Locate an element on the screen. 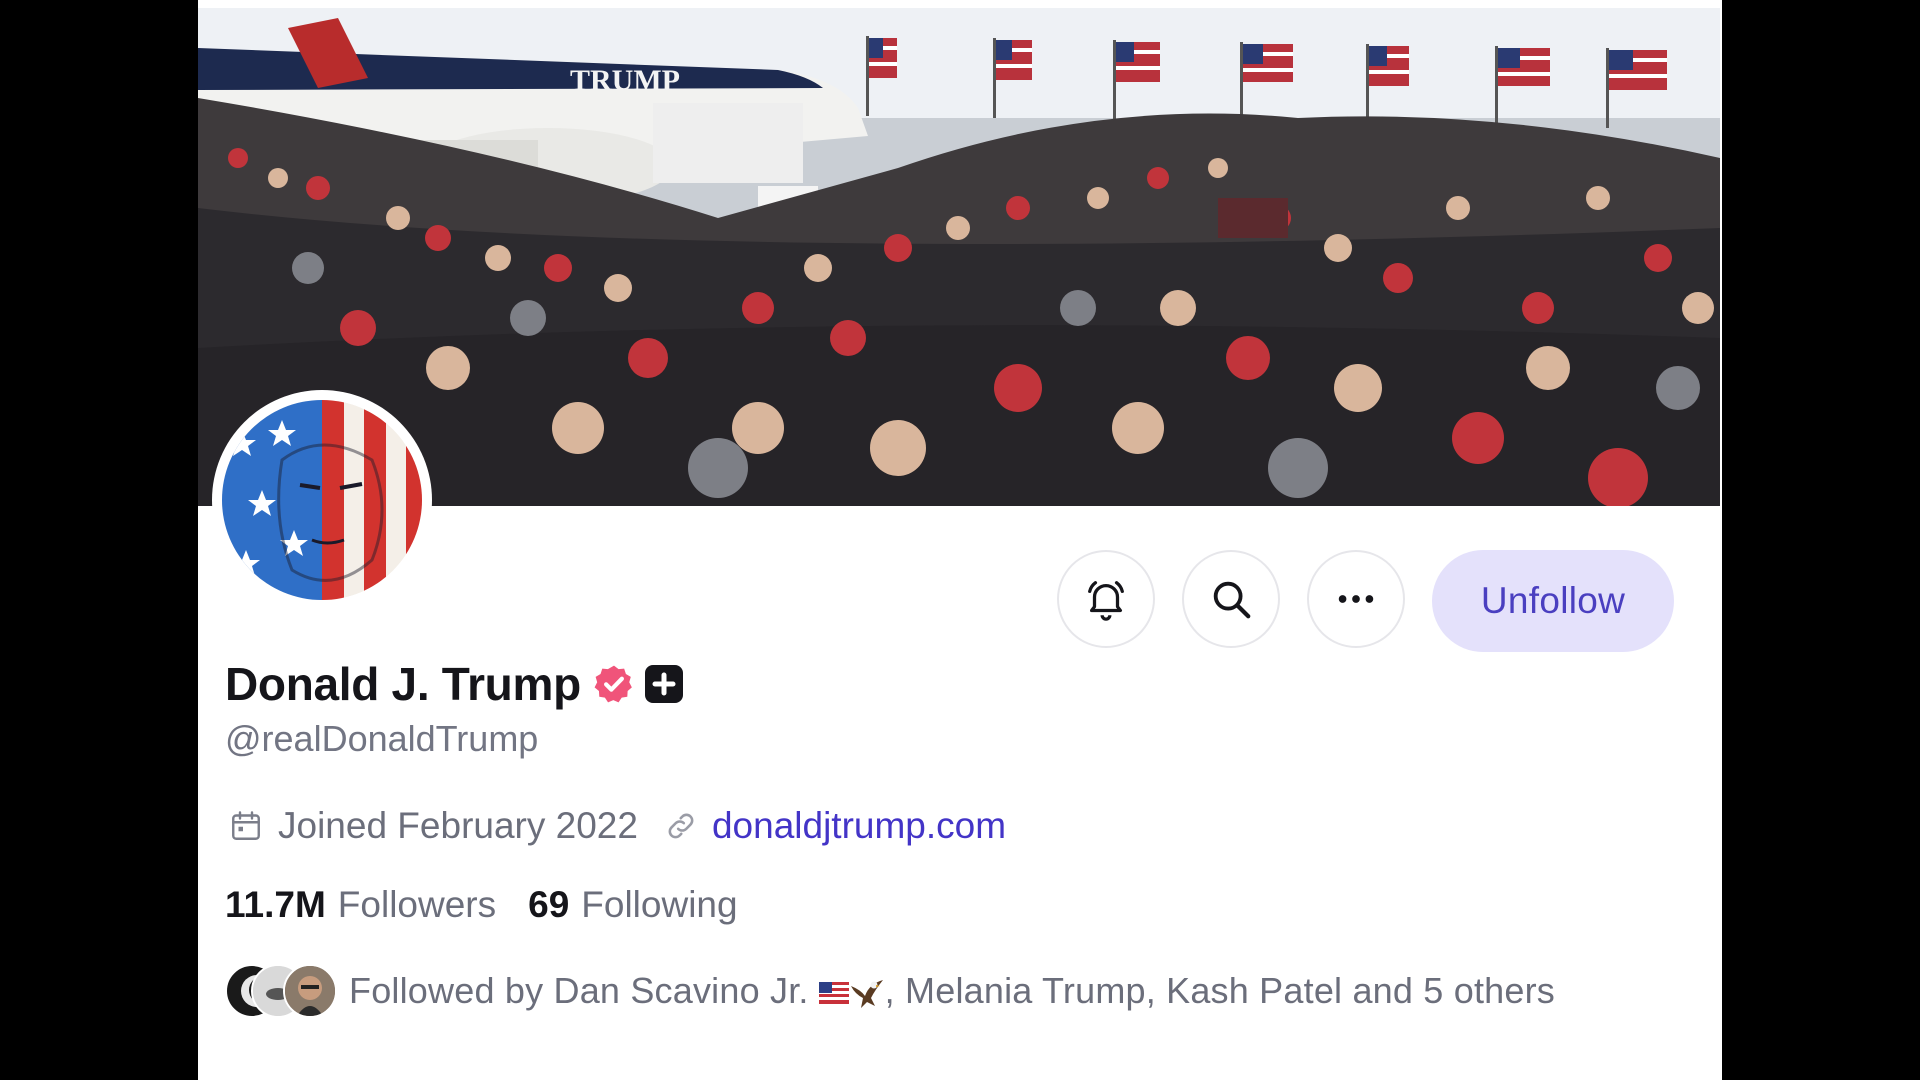  profile-meta-row: Joined February 2022 donaldjtrump.com is located at coordinates (617, 826).